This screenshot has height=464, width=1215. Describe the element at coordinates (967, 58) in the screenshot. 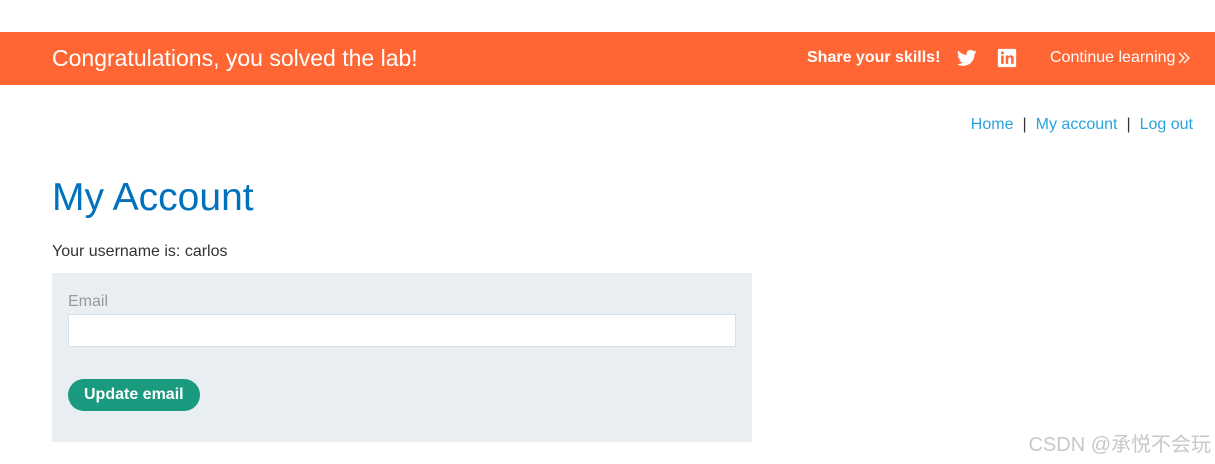

I see `twitter-icon` at that location.